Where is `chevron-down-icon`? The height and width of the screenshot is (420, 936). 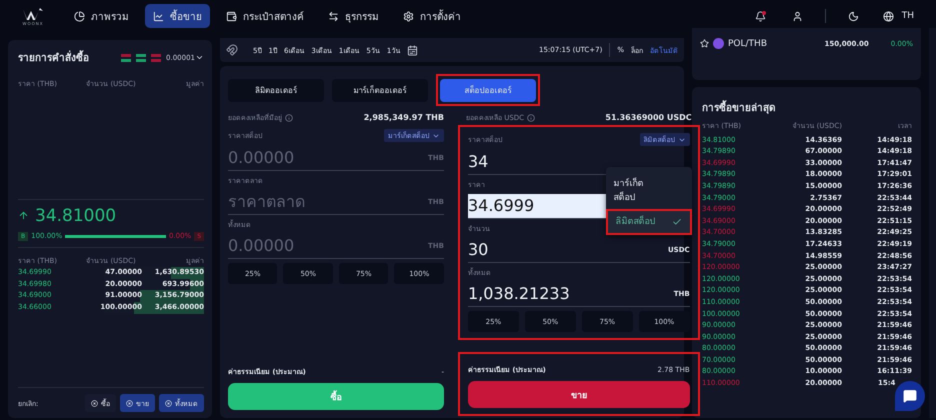
chevron-down-icon is located at coordinates (199, 57).